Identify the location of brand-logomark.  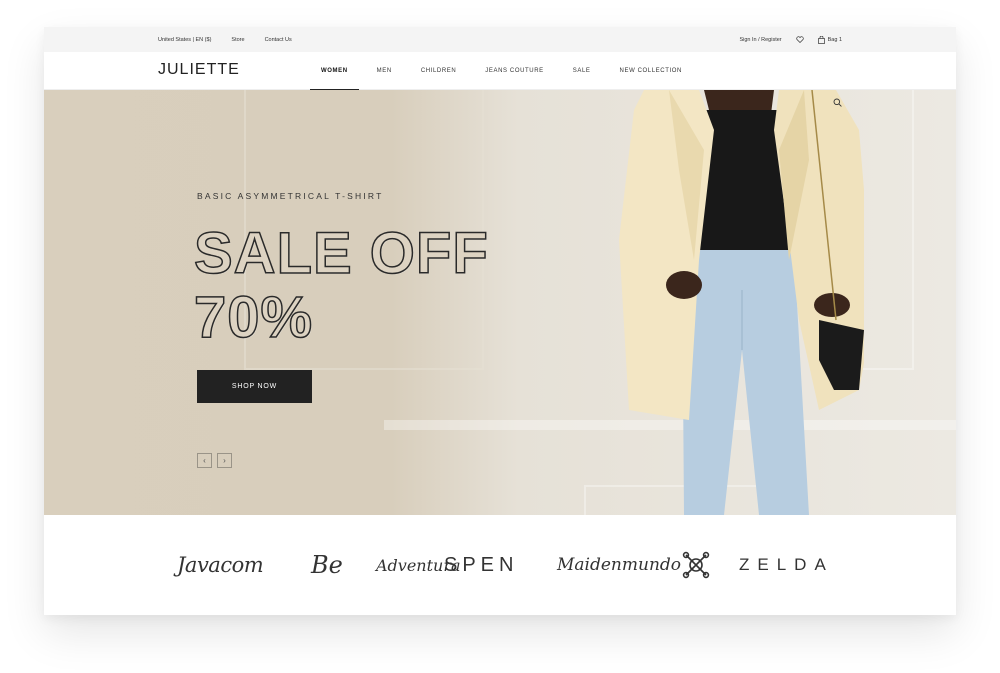
(696, 565).